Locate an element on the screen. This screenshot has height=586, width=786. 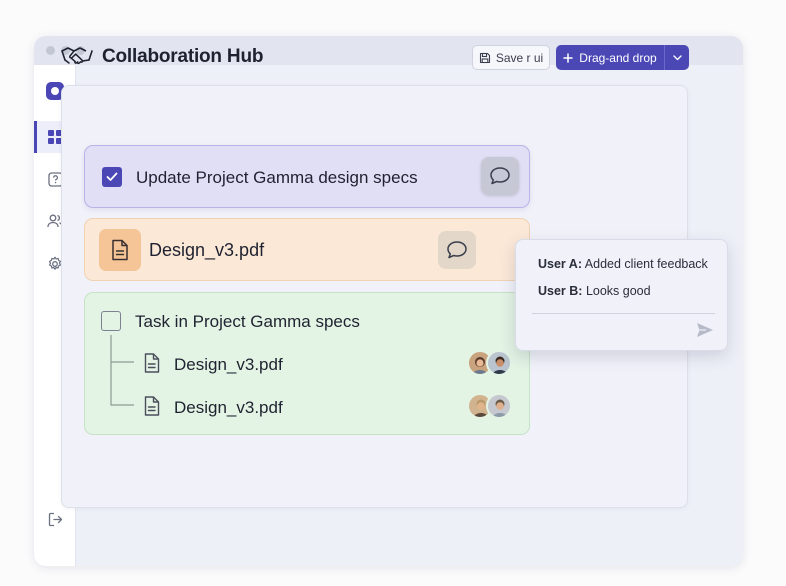
comment-text: Looks good is located at coordinates (618, 291).